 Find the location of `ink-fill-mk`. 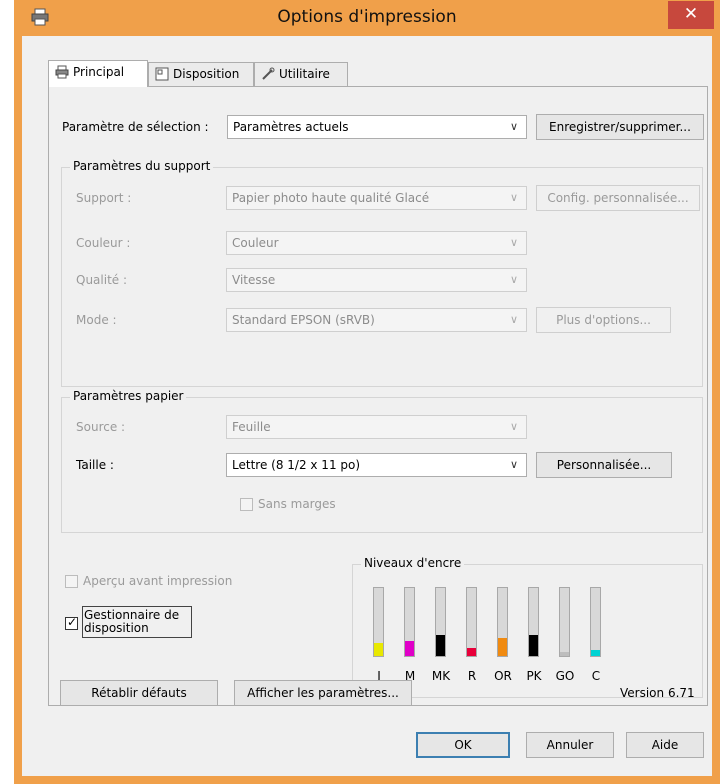

ink-fill-mk is located at coordinates (440, 645).